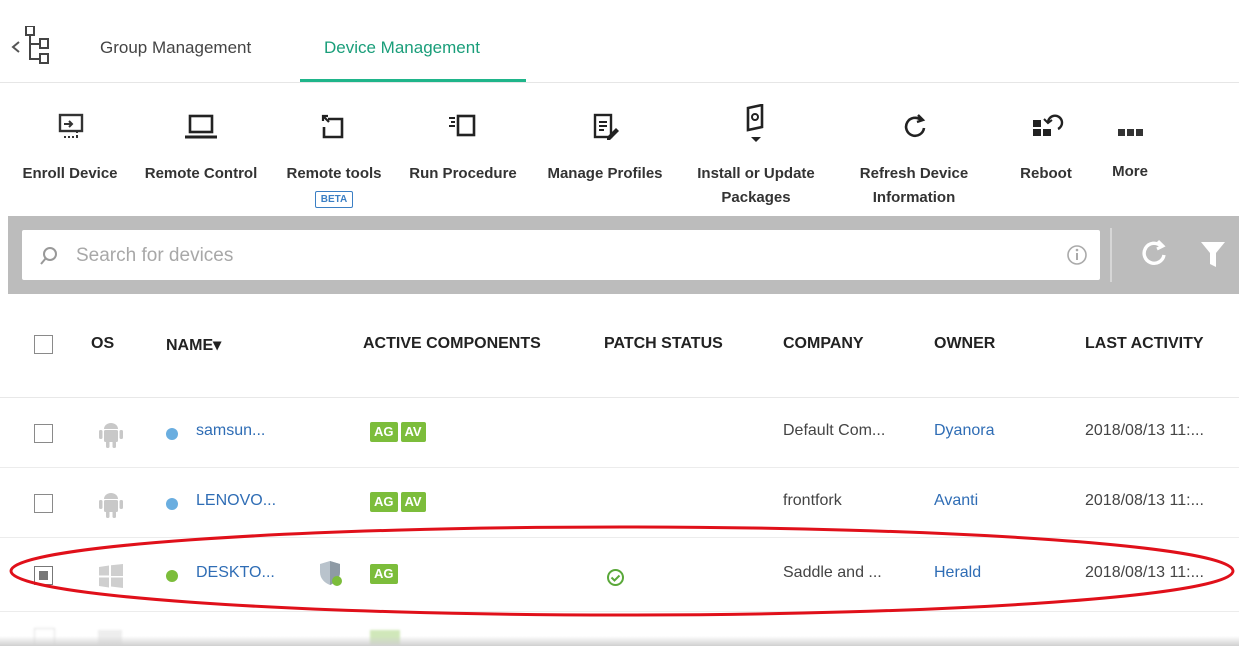  I want to click on info-icon, so click(1077, 255).